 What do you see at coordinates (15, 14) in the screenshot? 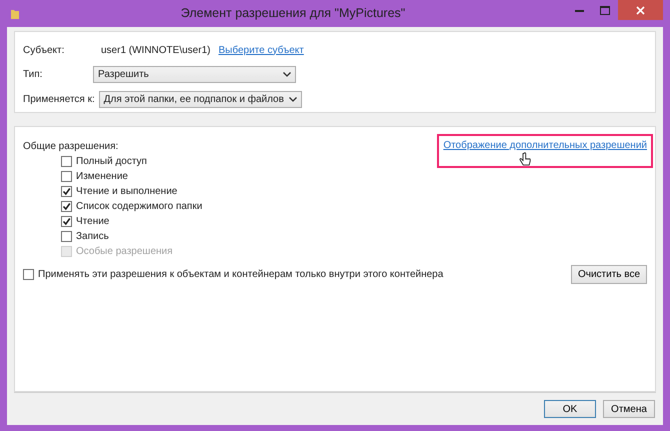
I see `folder-icon` at bounding box center [15, 14].